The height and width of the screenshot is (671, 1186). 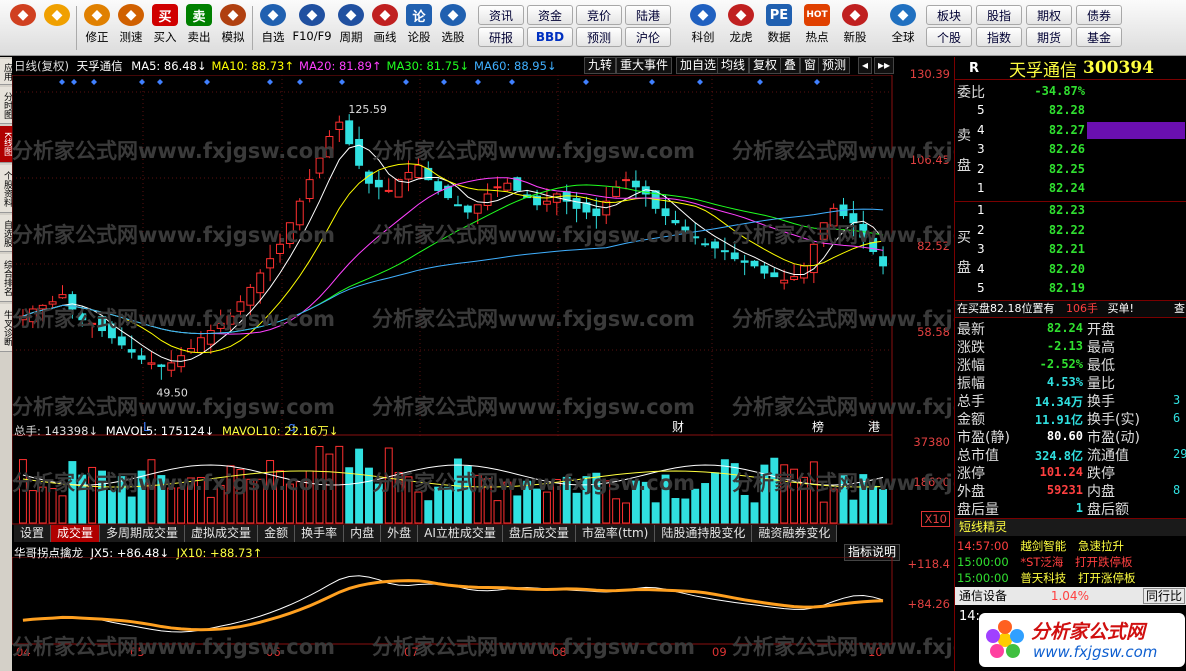 What do you see at coordinates (23, 28) in the screenshot?
I see `grid-icon-button: ◆` at bounding box center [23, 28].